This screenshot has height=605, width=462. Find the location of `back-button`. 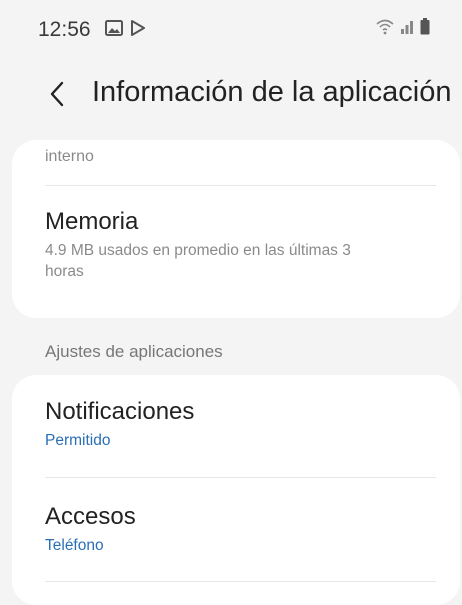

back-button is located at coordinates (57, 94).